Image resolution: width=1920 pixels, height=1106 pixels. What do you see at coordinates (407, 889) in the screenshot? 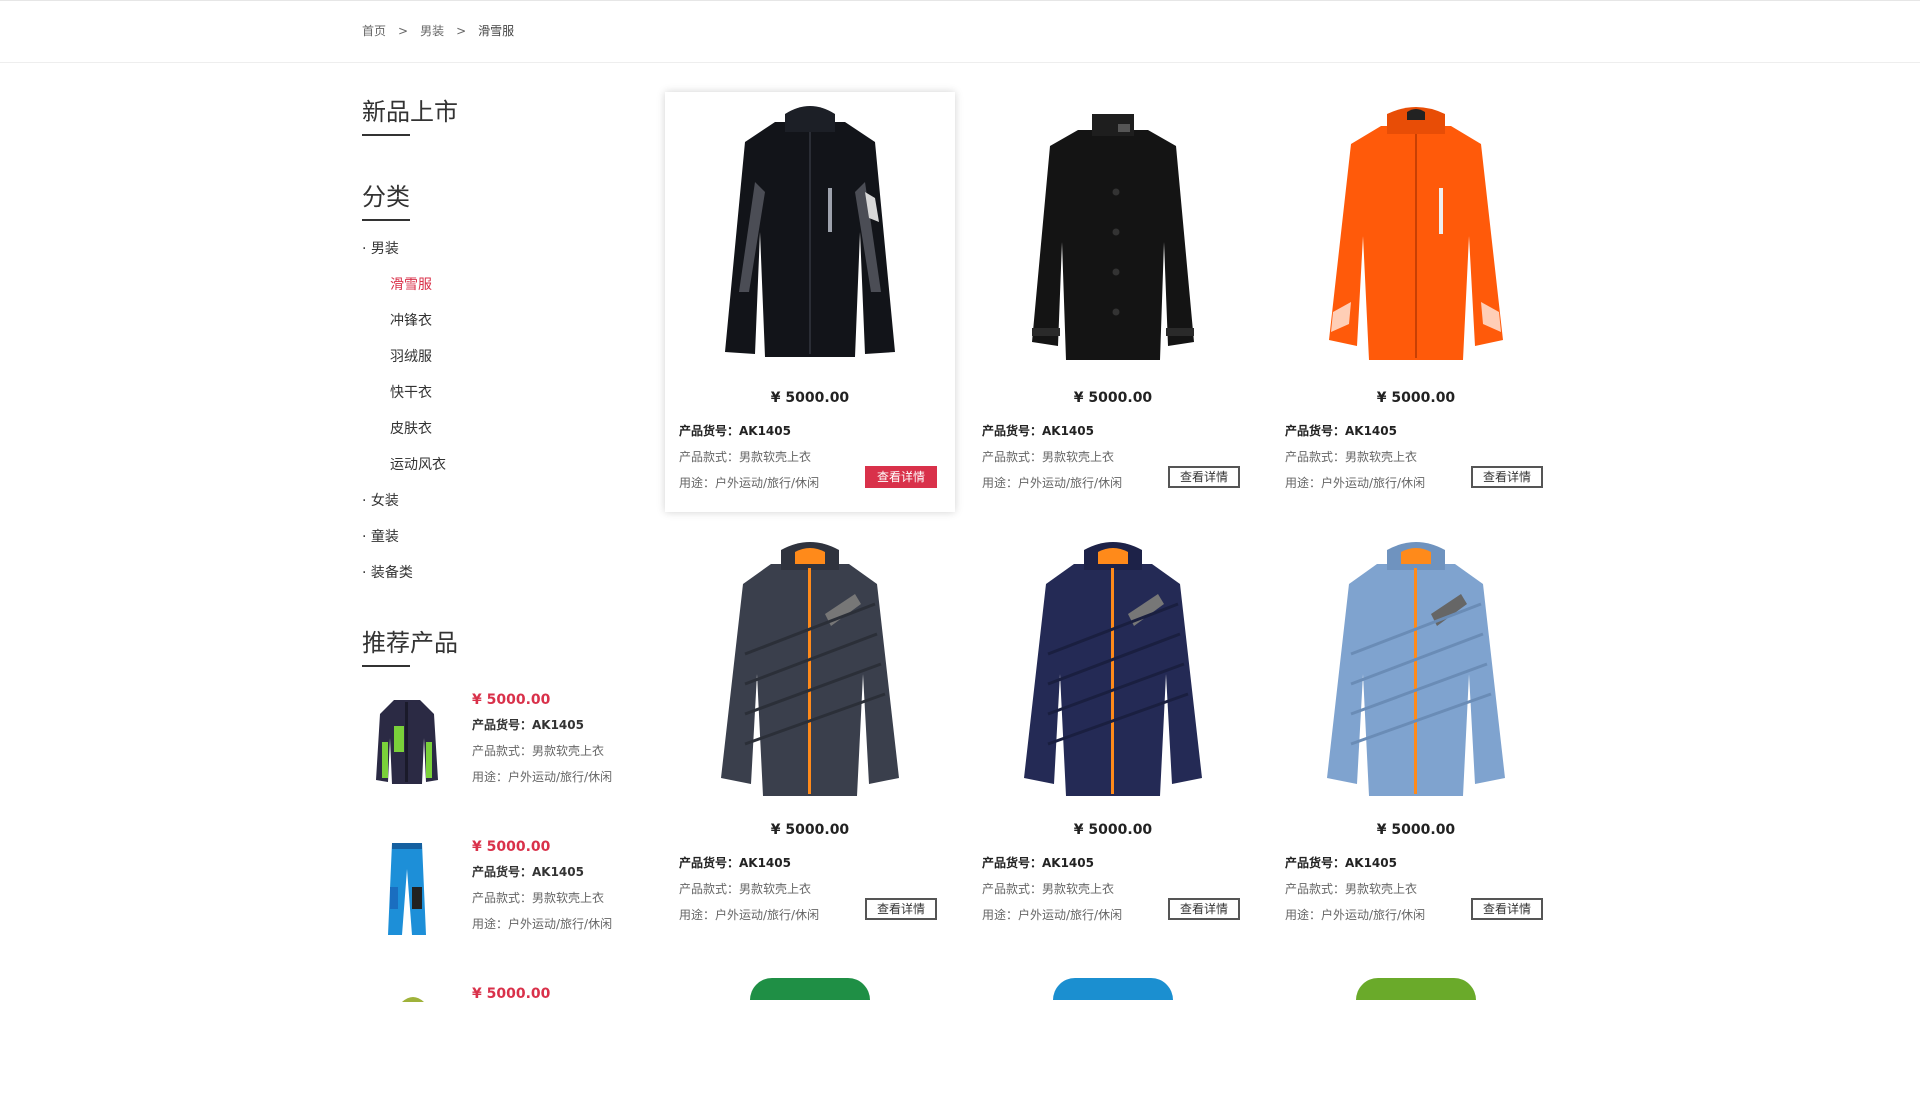
I see `pants-thumbnail` at bounding box center [407, 889].